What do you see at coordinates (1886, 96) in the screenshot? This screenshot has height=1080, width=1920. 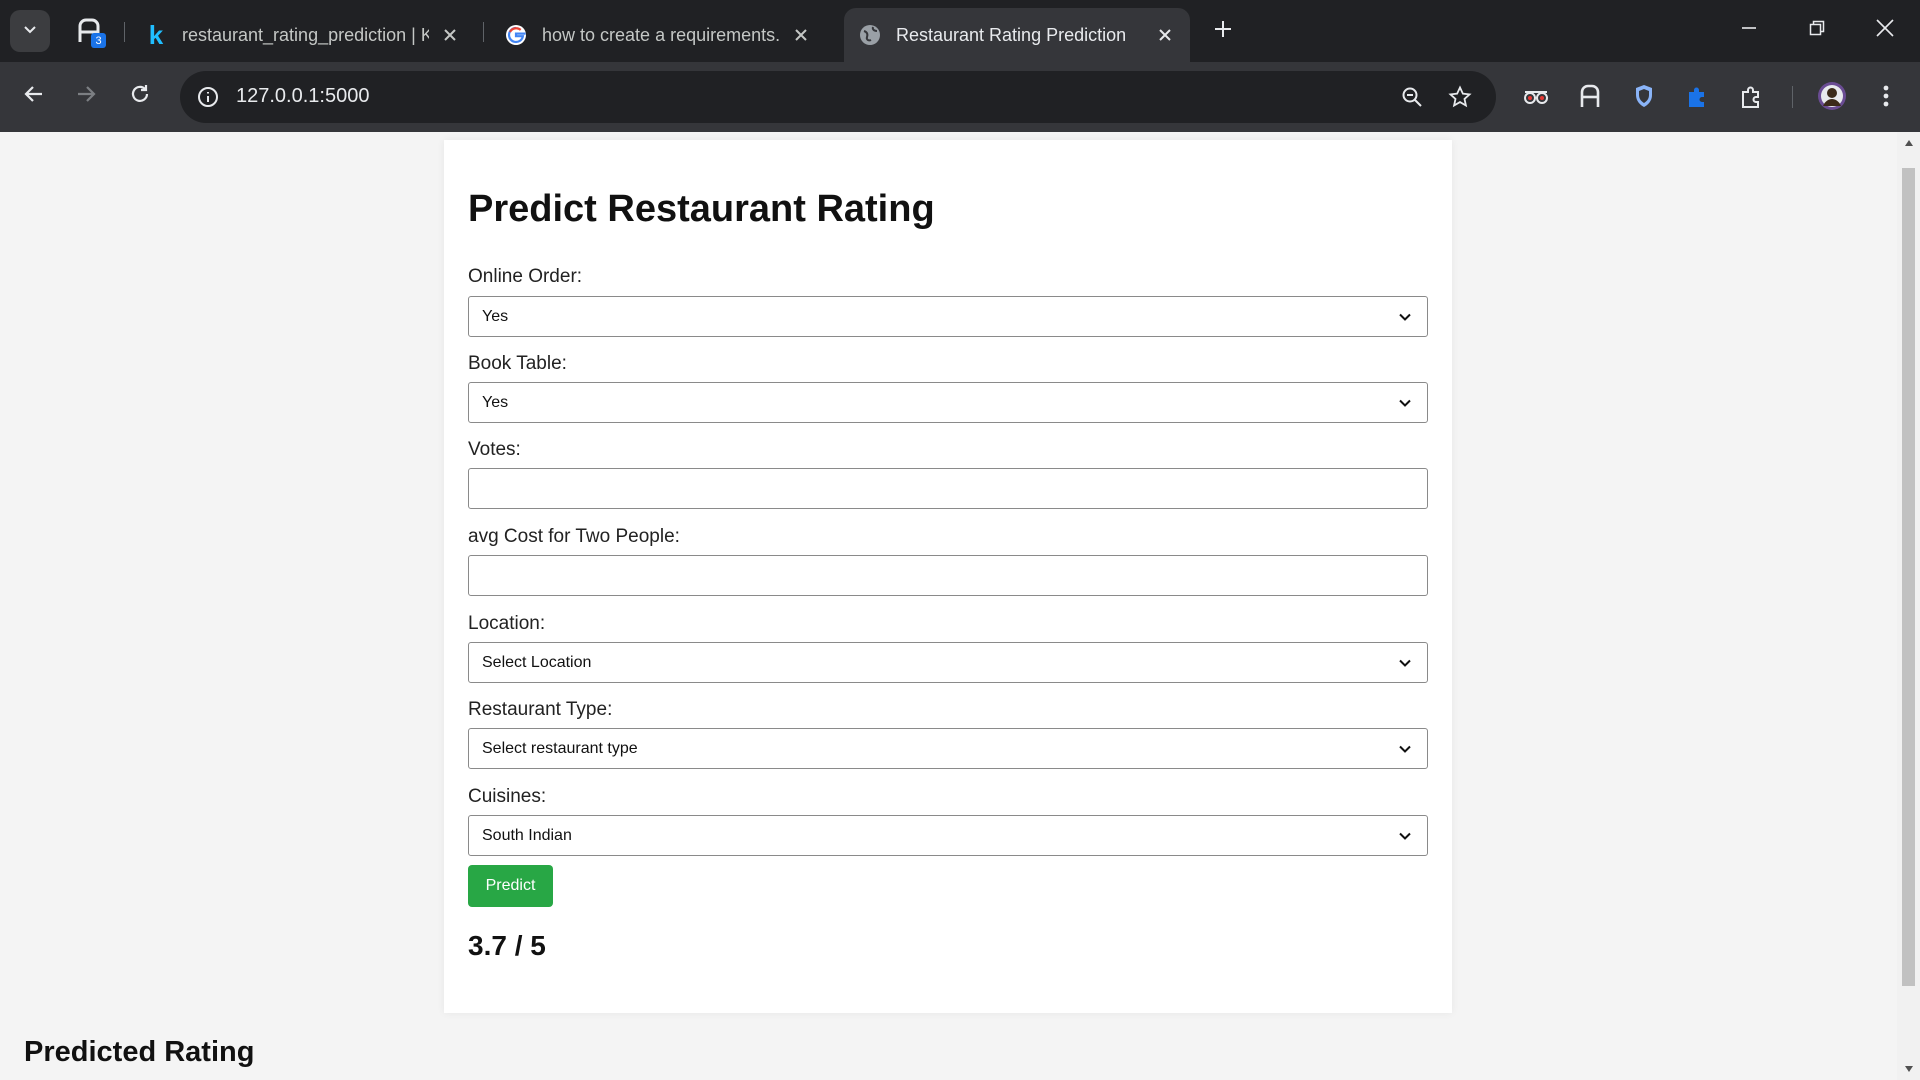 I see `more-menu-icon` at bounding box center [1886, 96].